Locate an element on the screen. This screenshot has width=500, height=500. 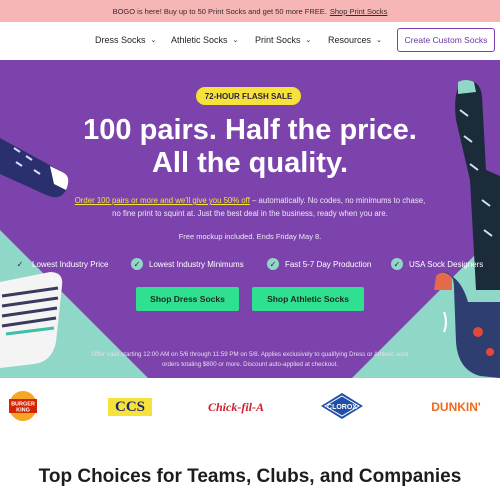
benefit-item: ✓ USA Sock Designers is located at coordinates (437, 264).